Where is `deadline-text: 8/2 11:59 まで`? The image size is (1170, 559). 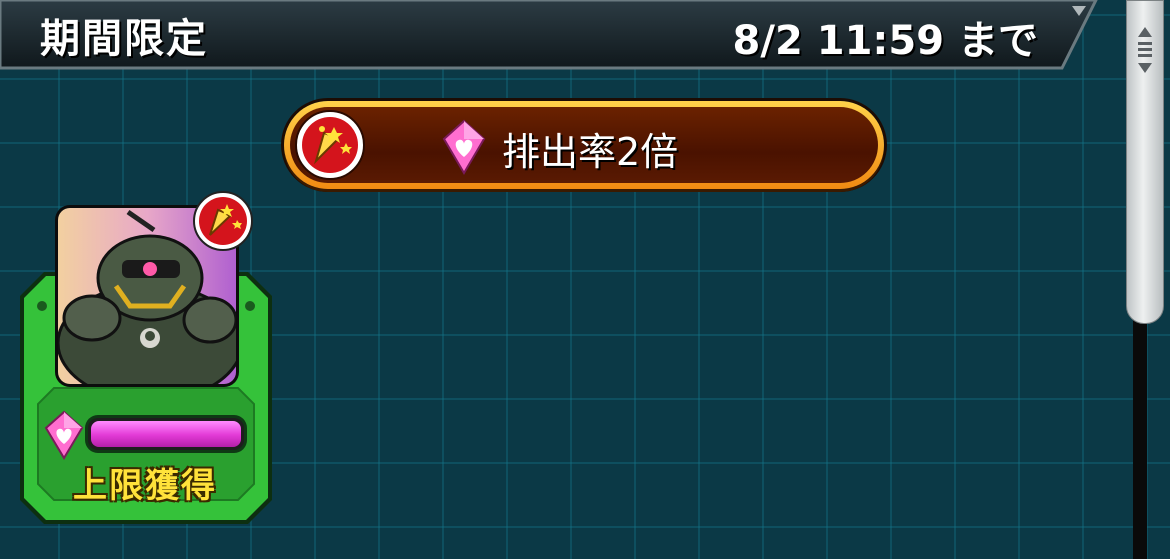 deadline-text: 8/2 11:59 まで is located at coordinates (885, 41).